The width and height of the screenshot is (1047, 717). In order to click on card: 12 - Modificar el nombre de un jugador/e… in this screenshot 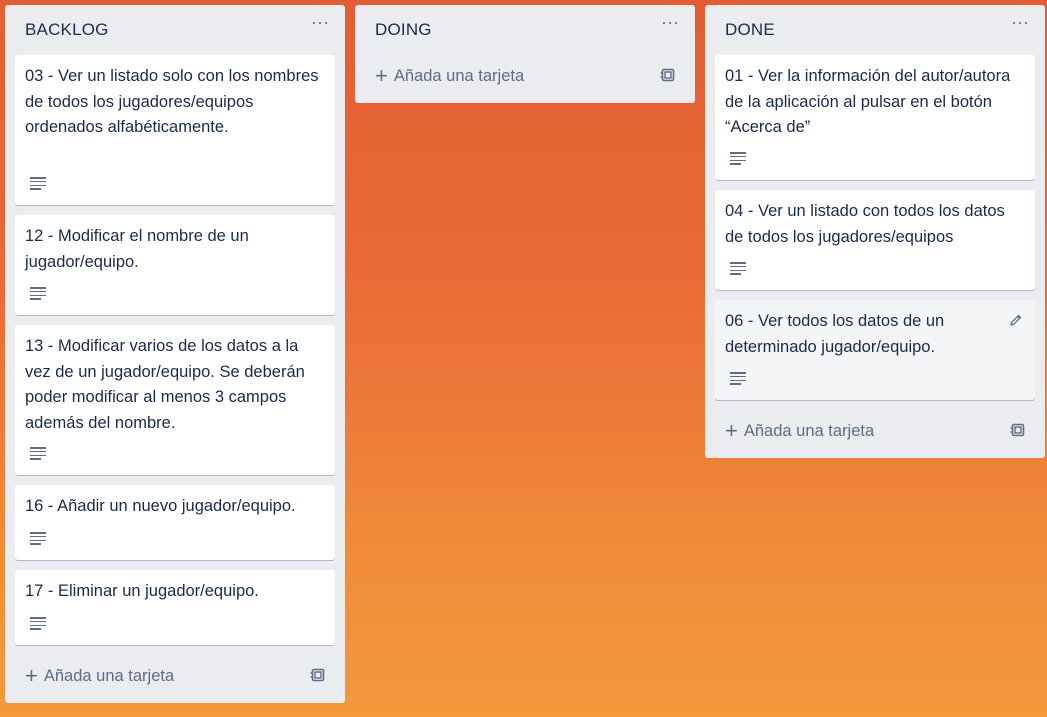, I will do `click(175, 265)`.